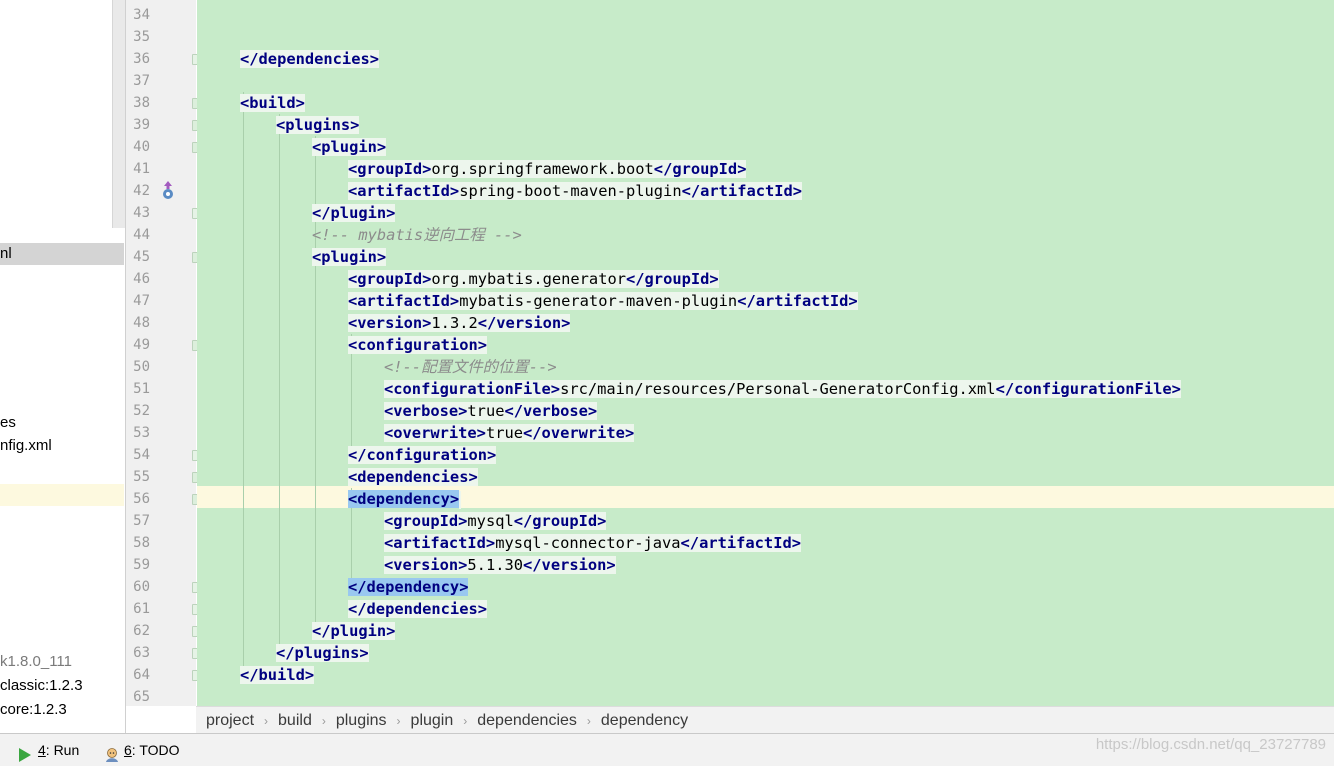 Image resolution: width=1334 pixels, height=774 pixels. I want to click on tree-item: nl, so click(62, 254).